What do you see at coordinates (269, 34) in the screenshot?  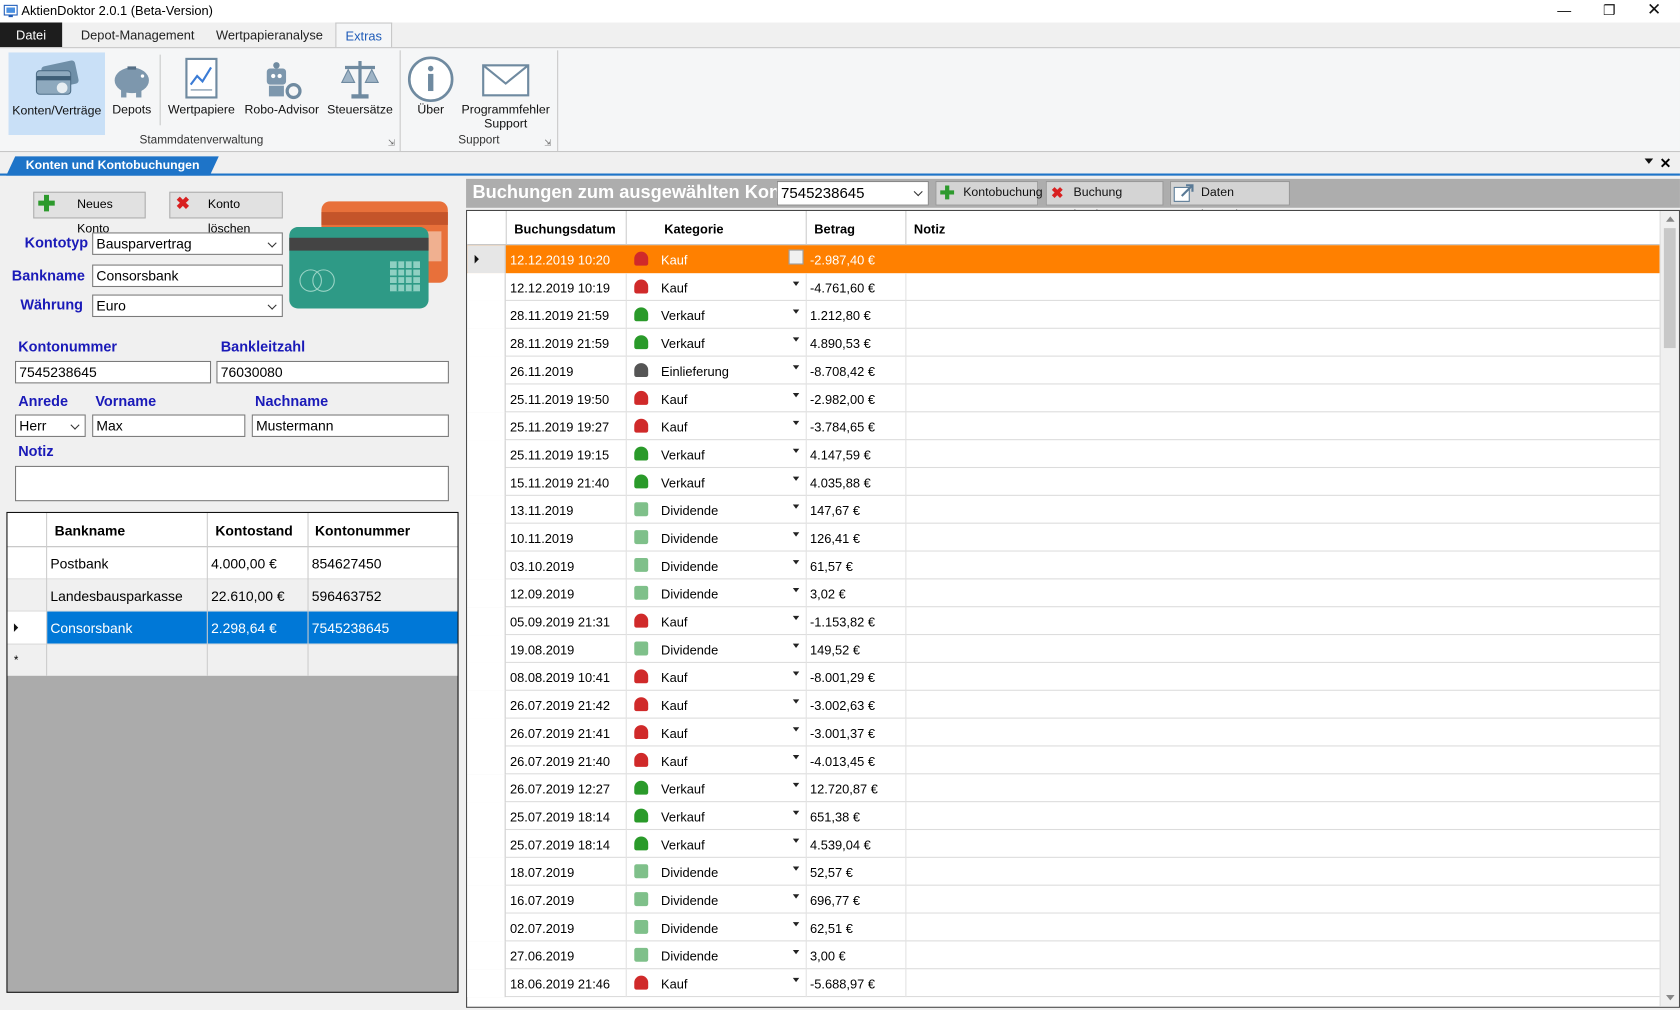 I see `tab-wertpapieranalyse: Wertpapieranalyse` at bounding box center [269, 34].